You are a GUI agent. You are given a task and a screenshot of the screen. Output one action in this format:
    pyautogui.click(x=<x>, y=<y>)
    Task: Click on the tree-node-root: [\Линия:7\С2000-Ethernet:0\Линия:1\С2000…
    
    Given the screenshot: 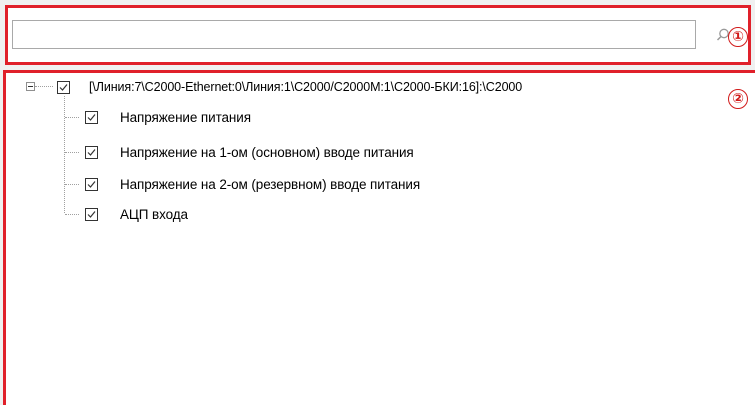 What is the action you would take?
    pyautogui.click(x=392, y=87)
    